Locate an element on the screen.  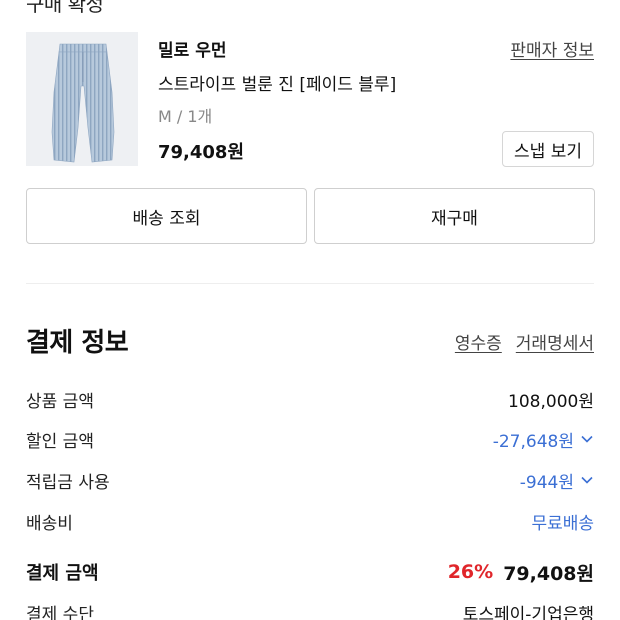
product-amount-value: 108,000원 is located at coordinates (551, 401).